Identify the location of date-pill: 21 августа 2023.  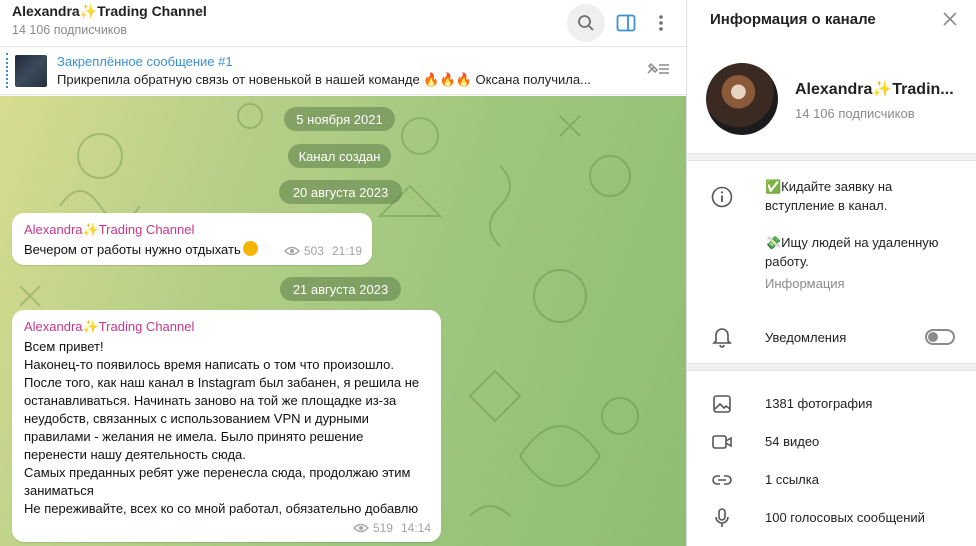
(340, 289).